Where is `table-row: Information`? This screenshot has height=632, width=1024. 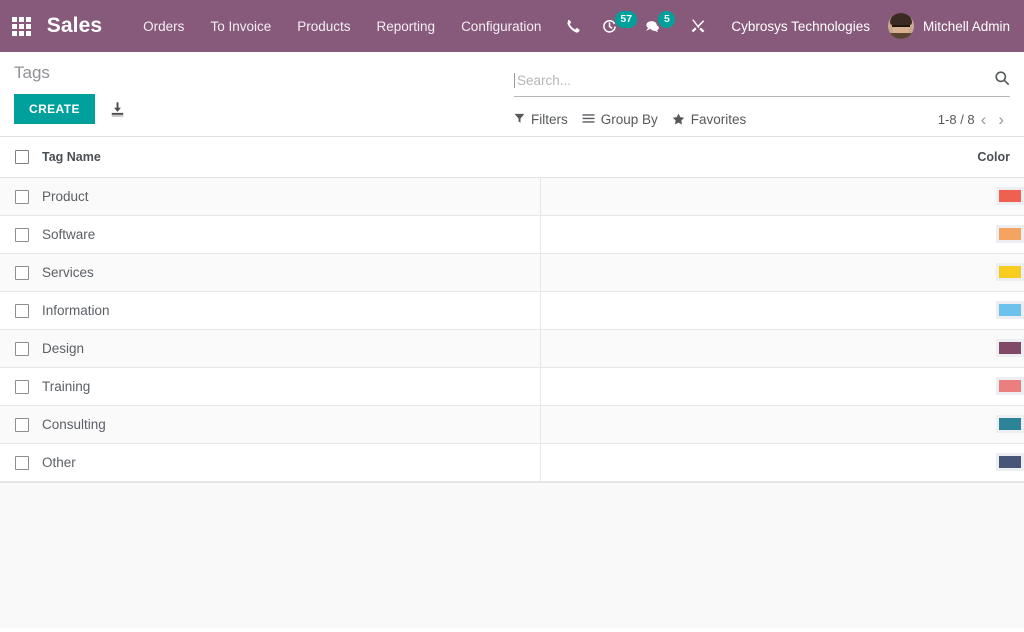 table-row: Information is located at coordinates (512, 310).